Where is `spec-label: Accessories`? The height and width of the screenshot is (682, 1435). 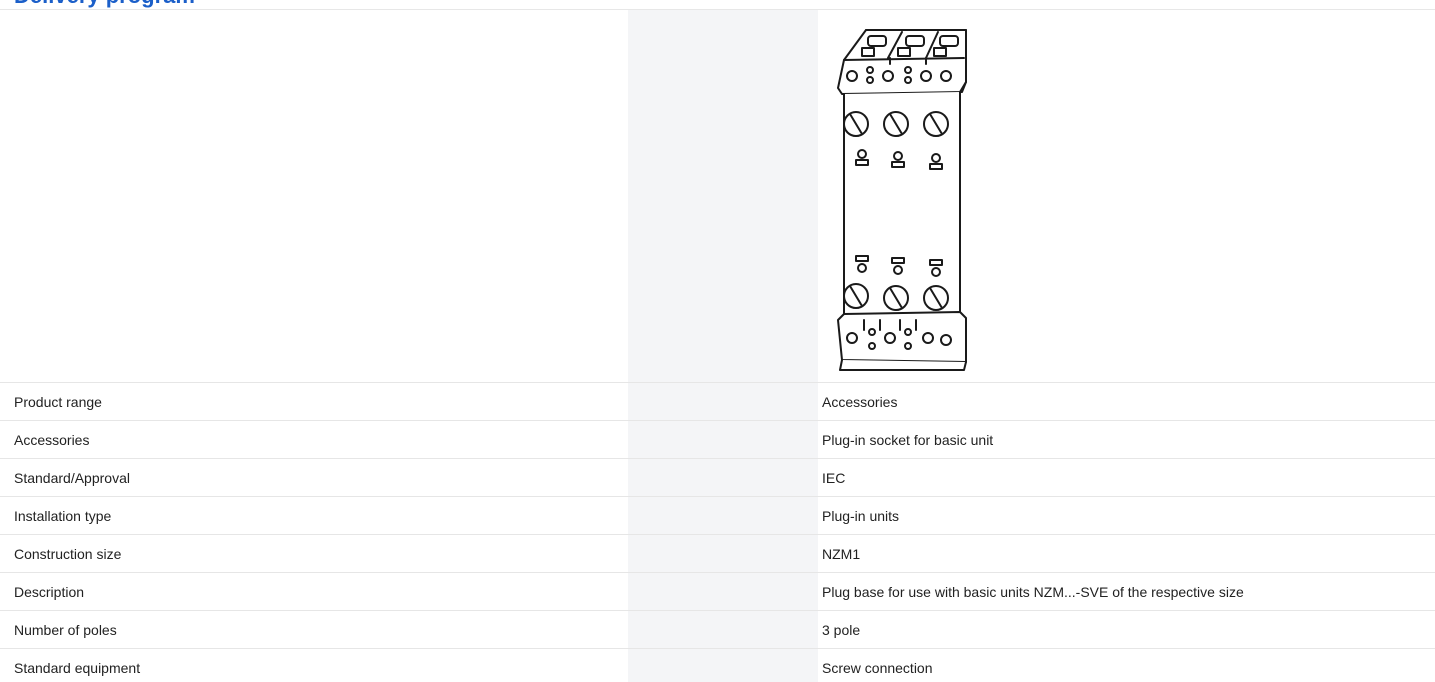
spec-label: Accessories is located at coordinates (314, 439).